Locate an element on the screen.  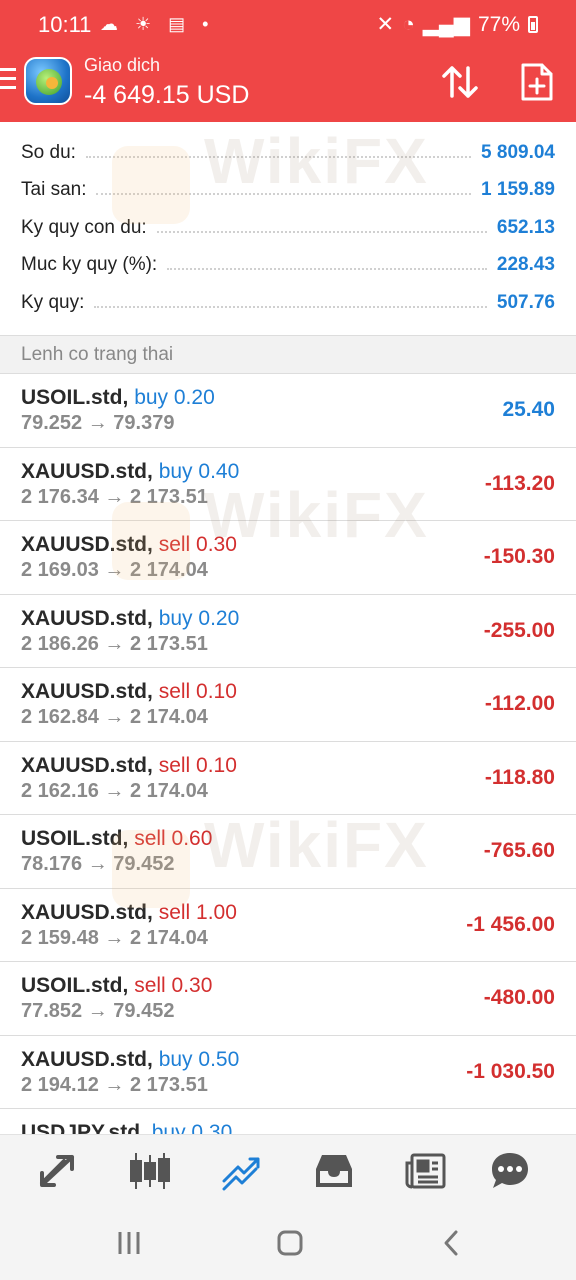
recent-apps-icon is located at coordinates (129, 1243).